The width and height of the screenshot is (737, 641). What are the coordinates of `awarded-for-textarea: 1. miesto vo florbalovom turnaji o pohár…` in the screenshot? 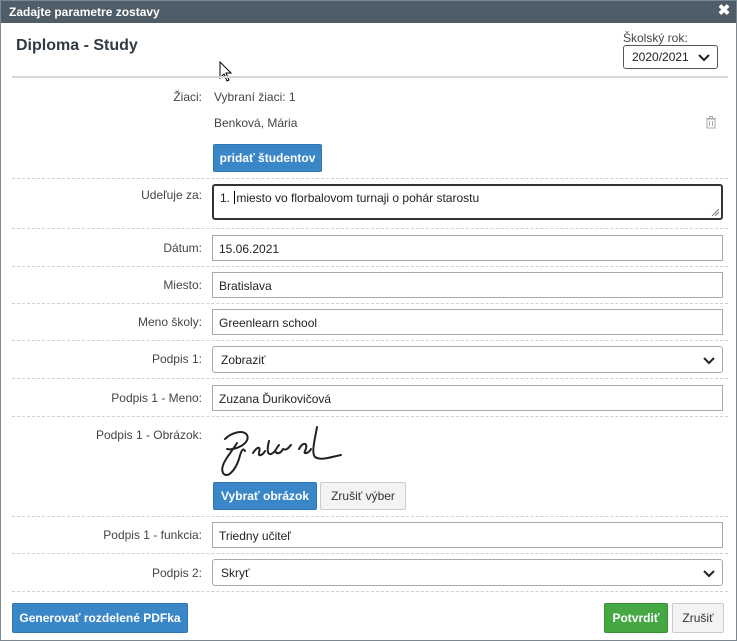 It's located at (467, 202).